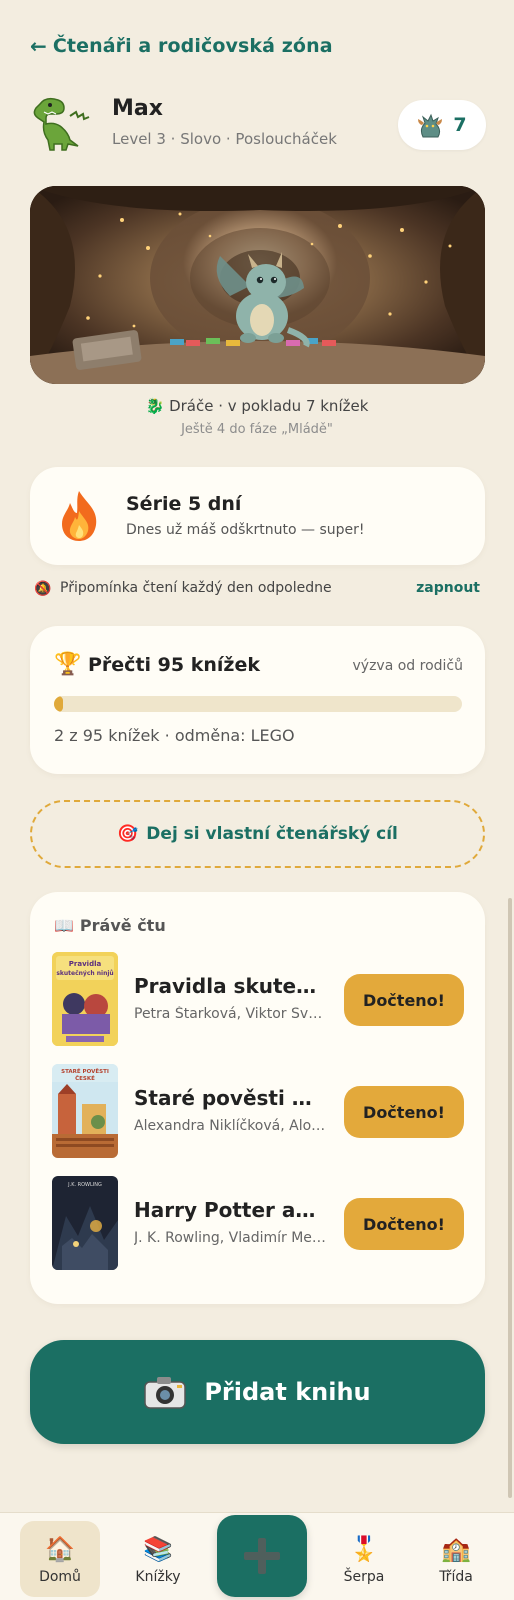 Image resolution: width=514 pixels, height=1600 pixels. I want to click on book-cover: STARÉ POVĚSTI ČESKÉ, so click(85, 1111).